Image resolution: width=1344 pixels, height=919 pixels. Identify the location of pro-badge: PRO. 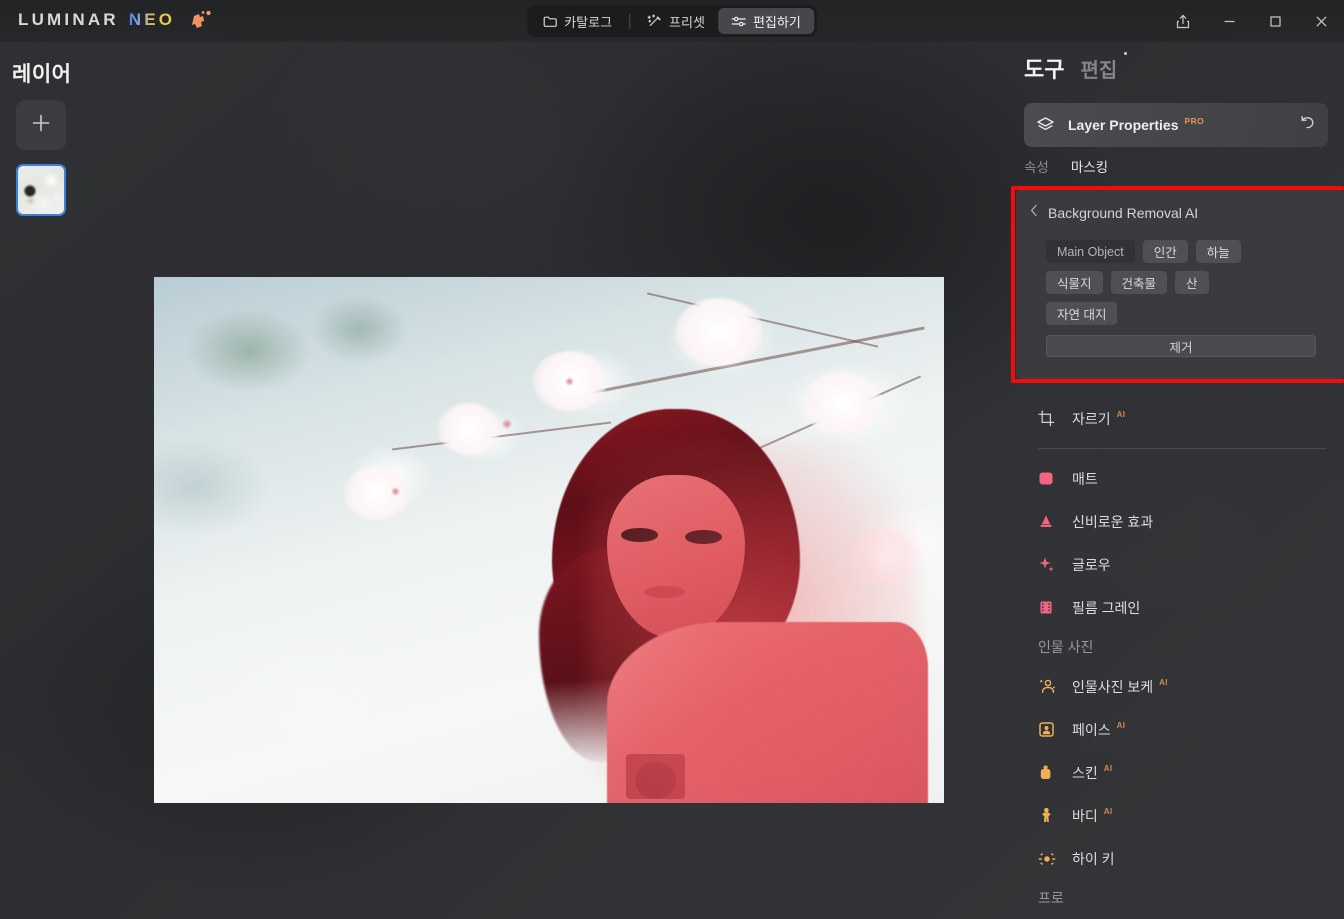
(1194, 121).